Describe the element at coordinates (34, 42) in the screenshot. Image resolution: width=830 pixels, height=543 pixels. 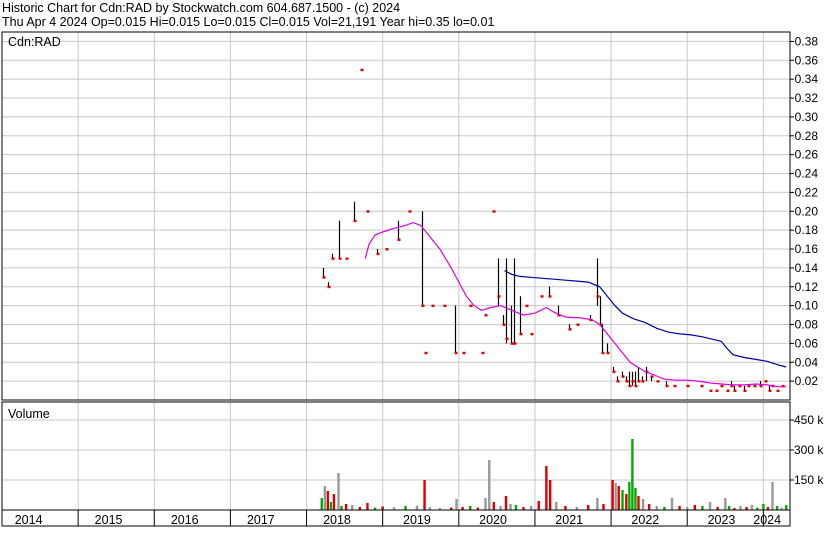
I see `price-panel-title: Cdn:RAD` at that location.